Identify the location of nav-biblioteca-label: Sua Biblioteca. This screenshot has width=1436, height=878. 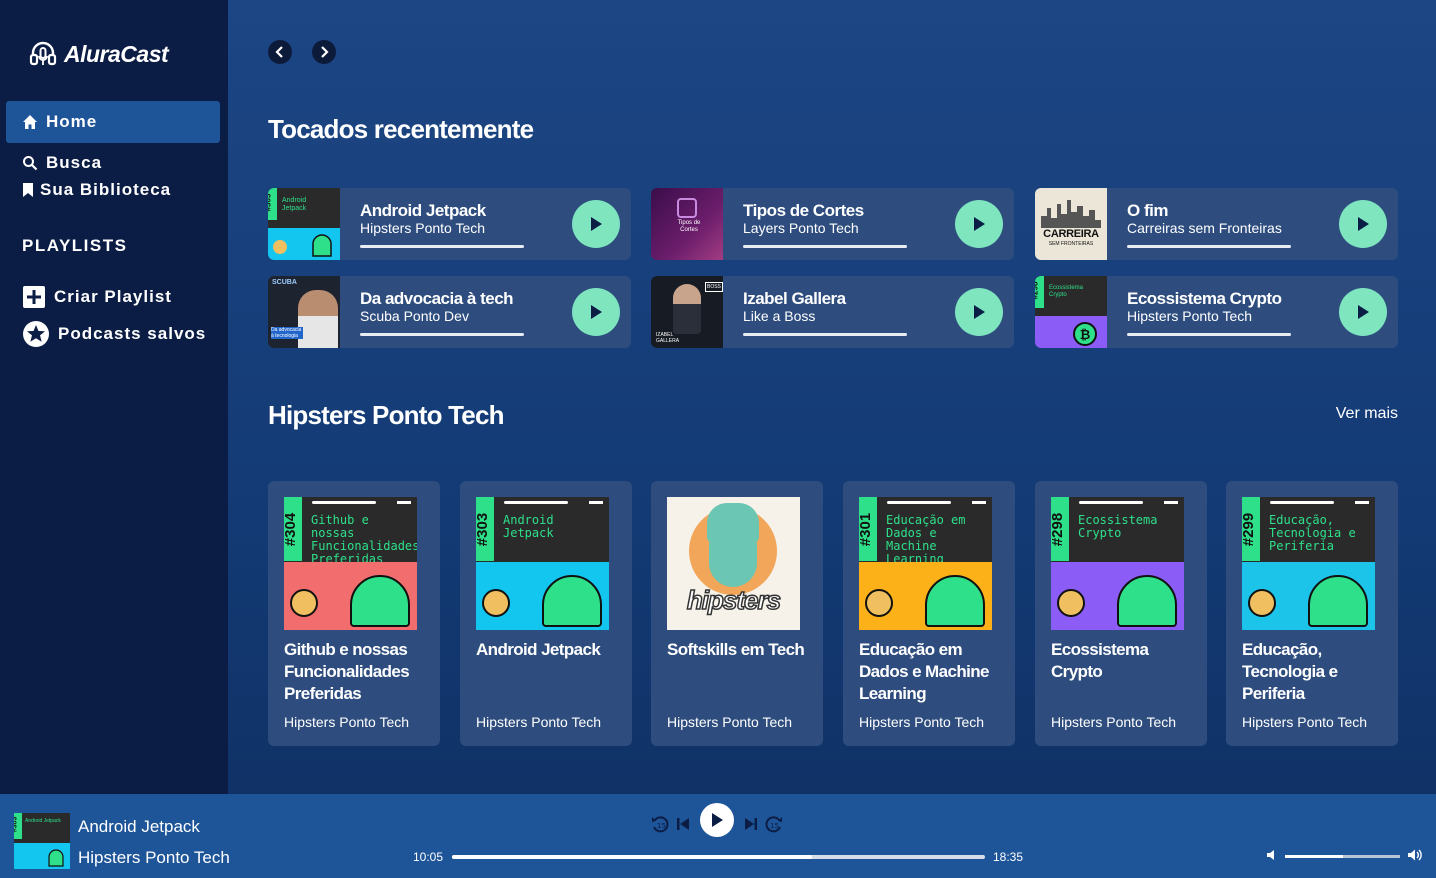
(106, 189).